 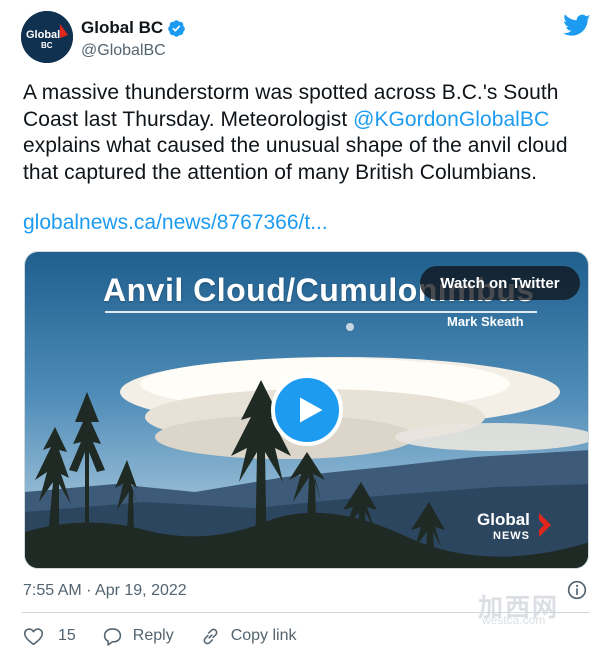 What do you see at coordinates (500, 283) in the screenshot?
I see `watch-on-twitter-button: Watch on Twitter` at bounding box center [500, 283].